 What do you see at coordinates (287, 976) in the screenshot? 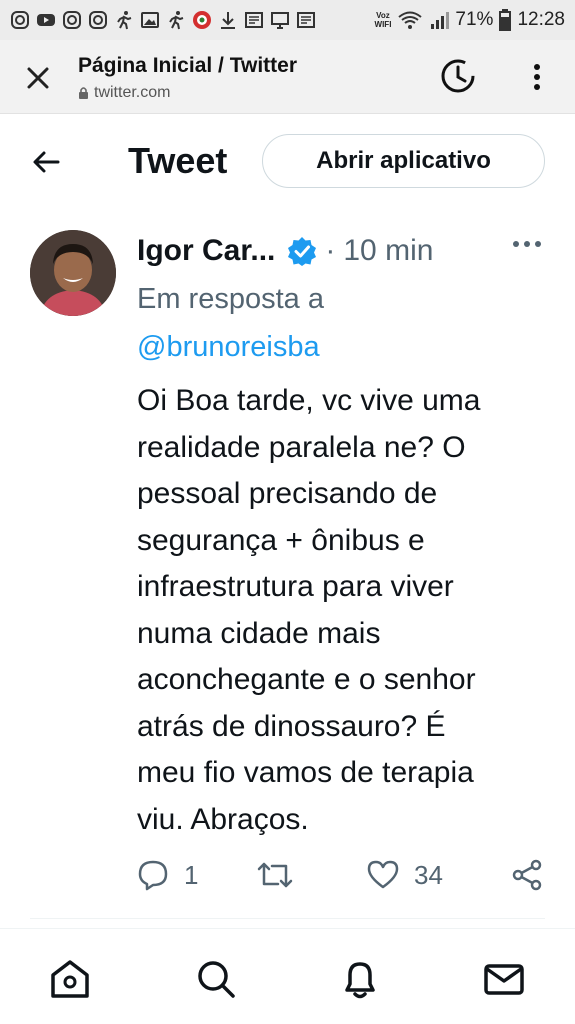
I see `bottom-navigation` at bounding box center [287, 976].